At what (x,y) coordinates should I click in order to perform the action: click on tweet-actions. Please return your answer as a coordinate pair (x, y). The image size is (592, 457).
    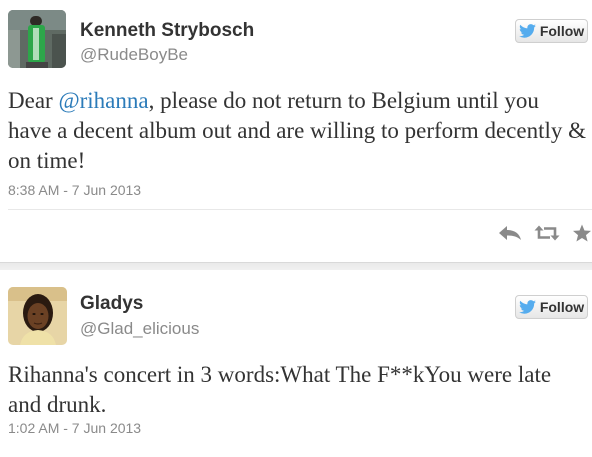
    Looking at the image, I should click on (545, 235).